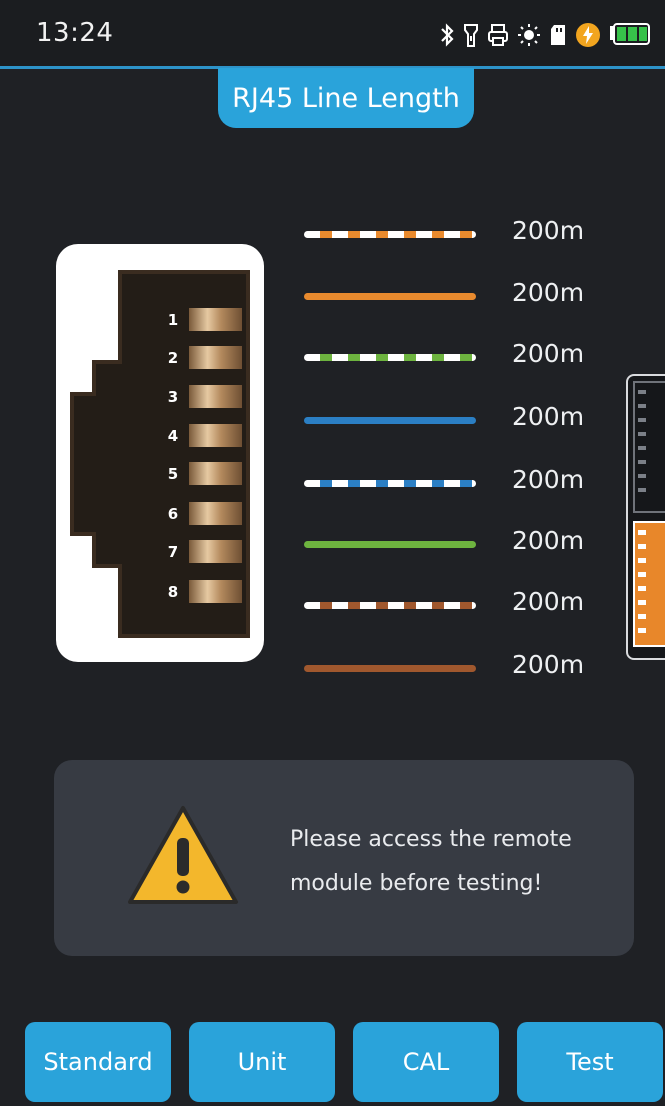 The width and height of the screenshot is (665, 1106). I want to click on remote-module-icon, so click(649, 514).